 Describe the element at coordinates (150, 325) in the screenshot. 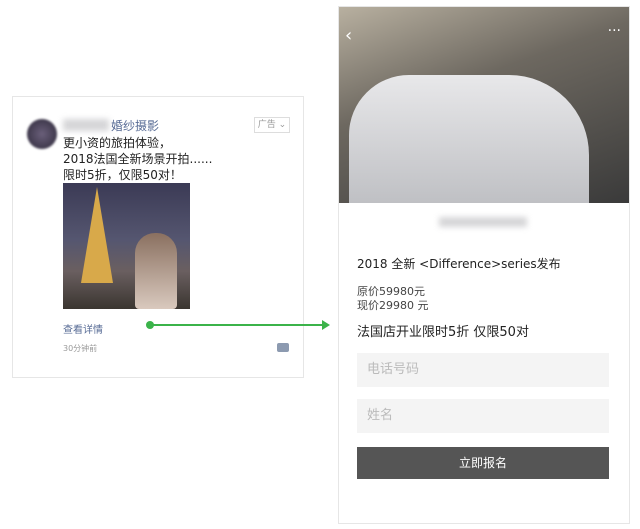

I see `connector-dot` at that location.